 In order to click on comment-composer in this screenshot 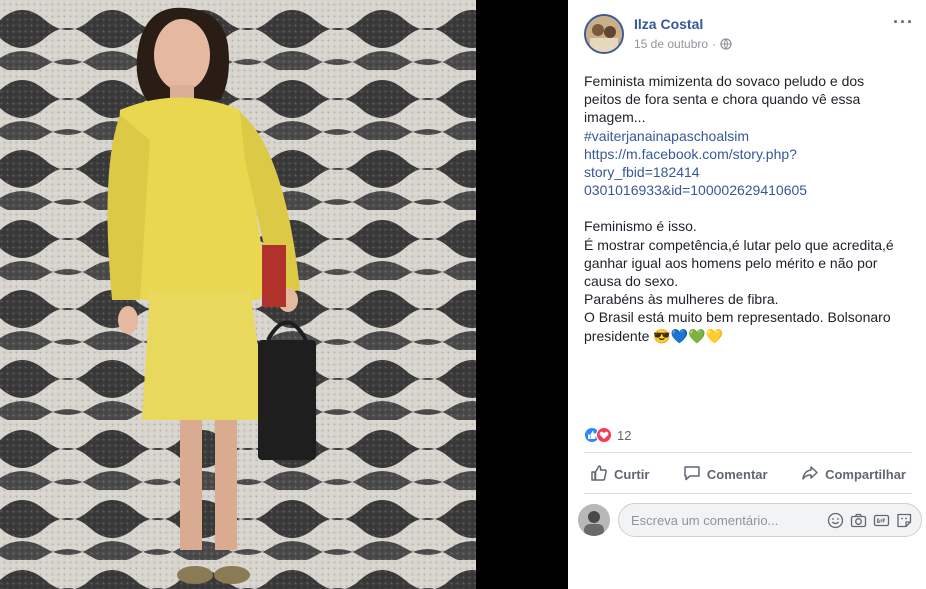, I will do `click(750, 520)`.